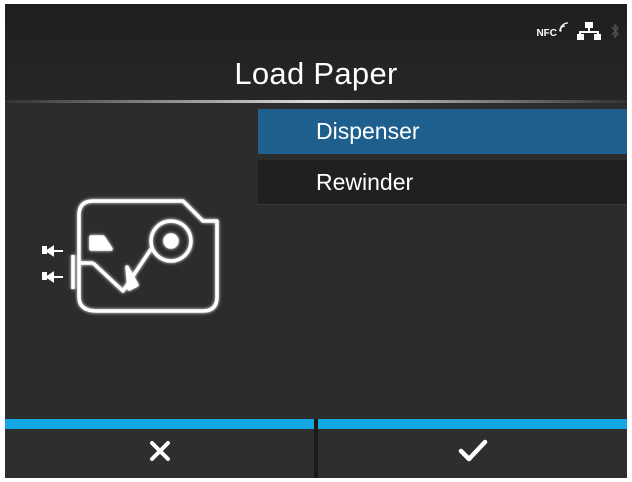 The image size is (632, 482). Describe the element at coordinates (316, 73) in the screenshot. I see `page-title: Load Paper` at that location.